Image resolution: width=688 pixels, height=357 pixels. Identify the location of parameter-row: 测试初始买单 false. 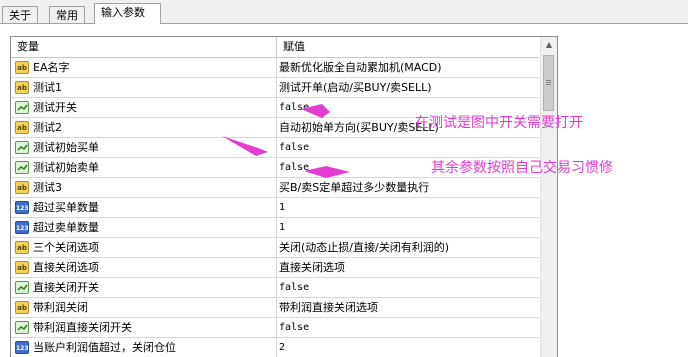
(275, 148).